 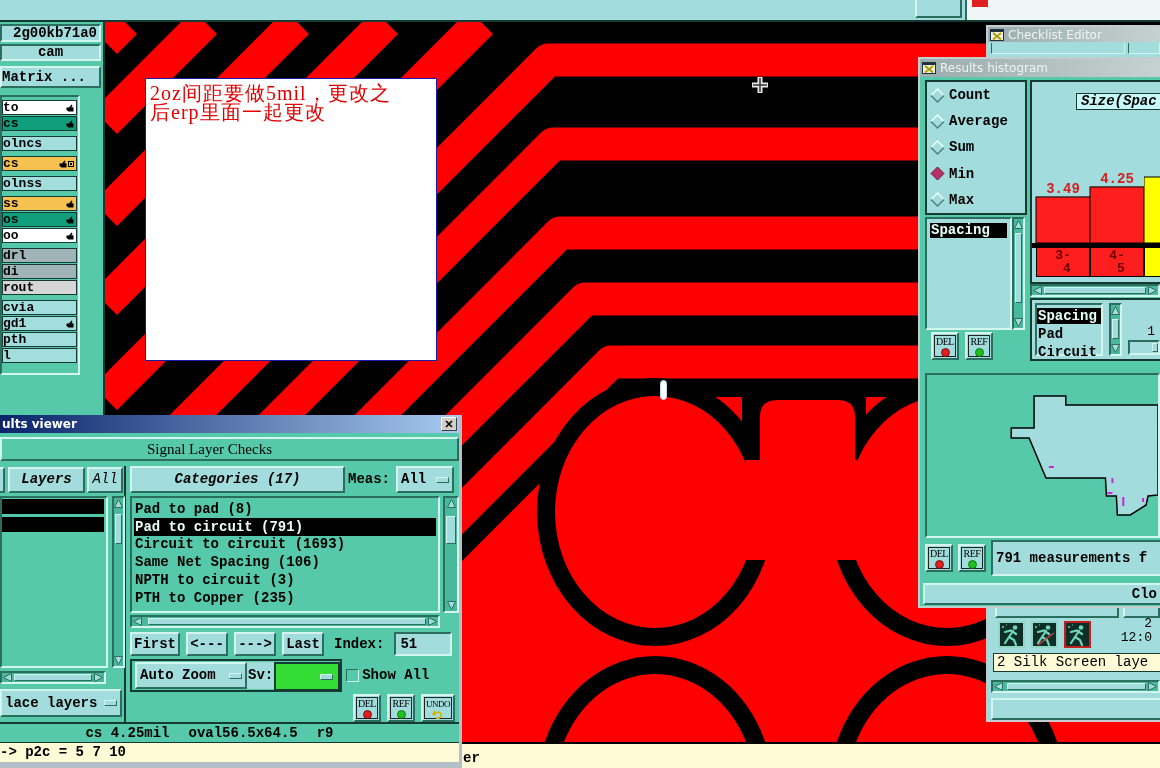 What do you see at coordinates (39, 271) in the screenshot?
I see `layer-row: di` at bounding box center [39, 271].